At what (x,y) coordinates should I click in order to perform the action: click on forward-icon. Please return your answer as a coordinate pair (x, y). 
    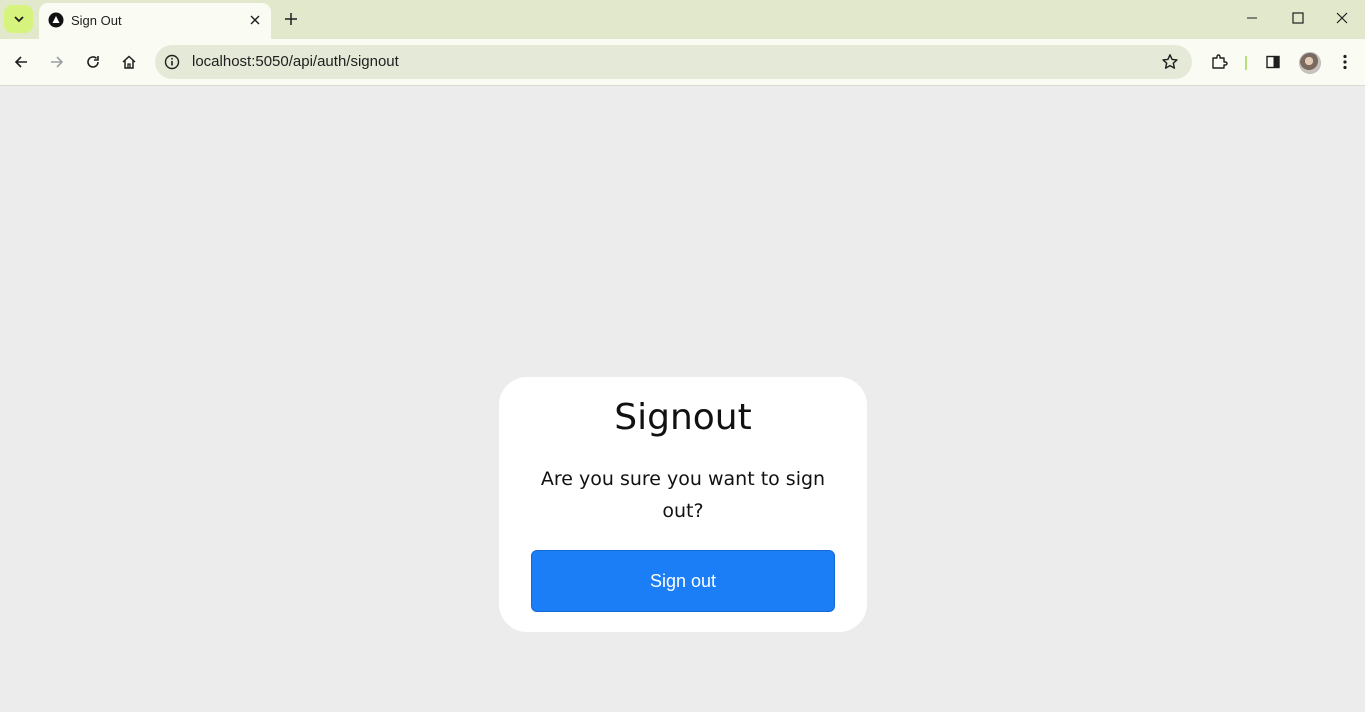
    Looking at the image, I should click on (57, 62).